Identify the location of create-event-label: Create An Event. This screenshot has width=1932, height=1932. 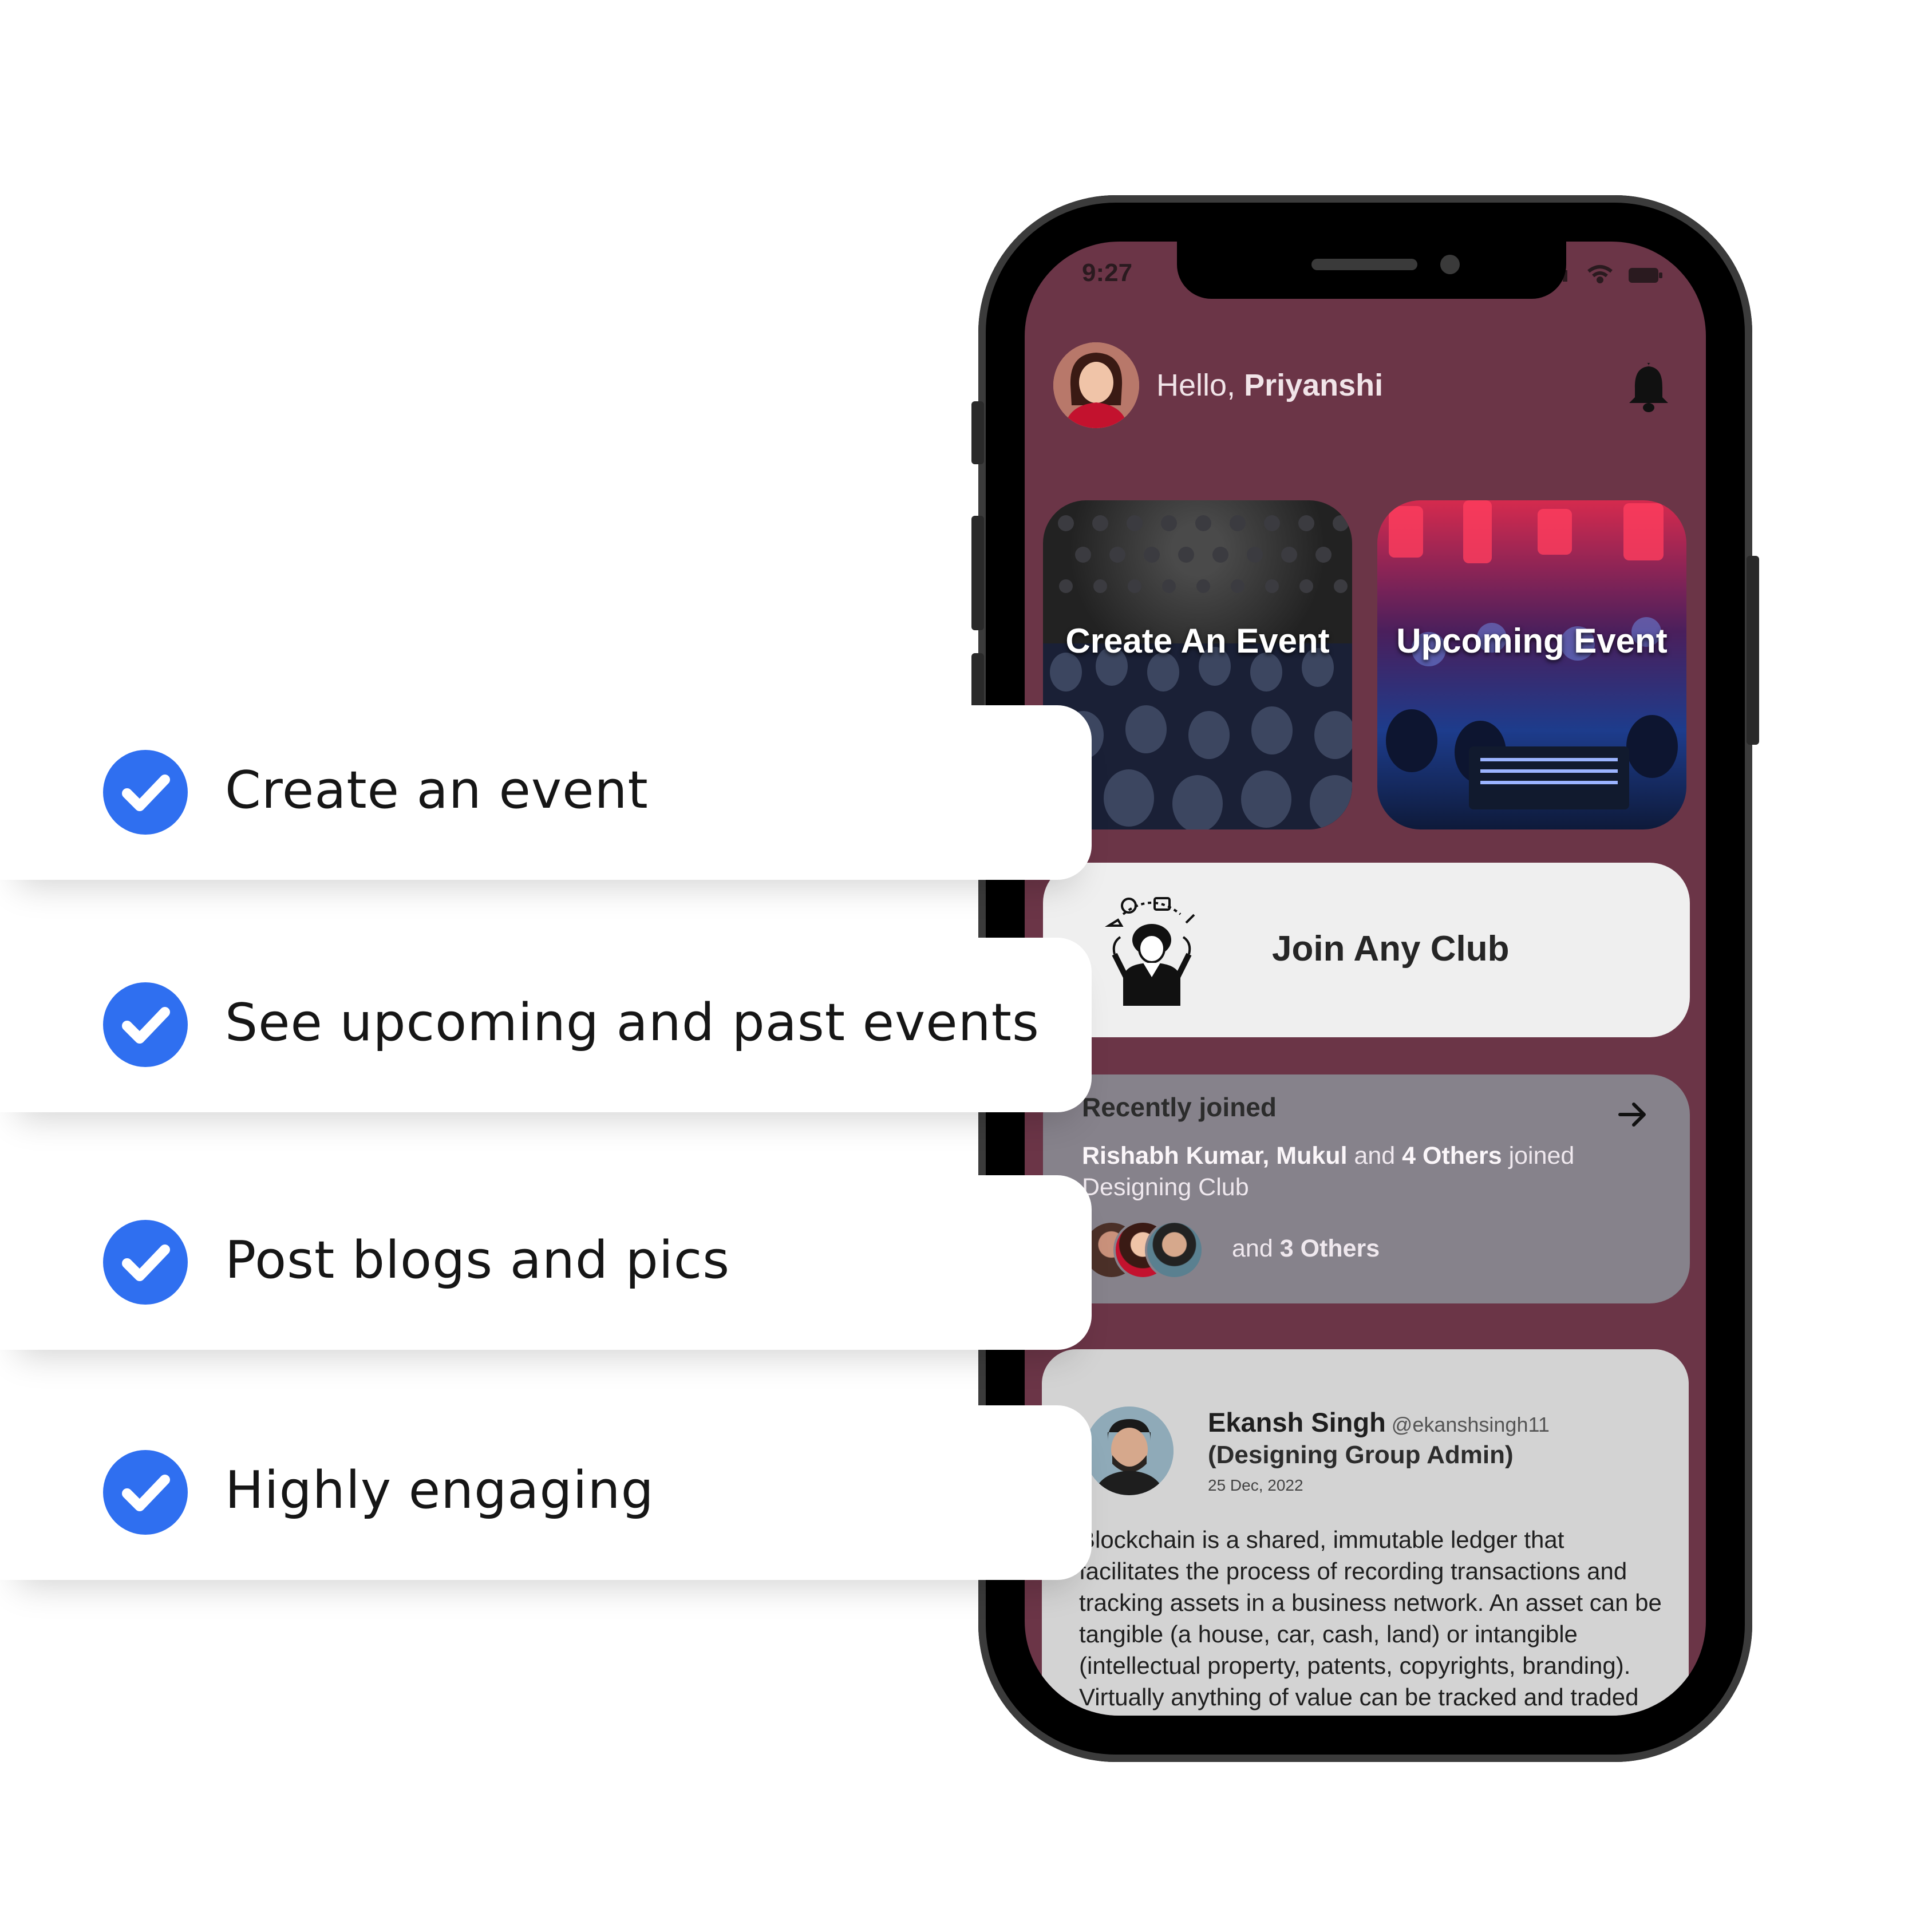
(1197, 641).